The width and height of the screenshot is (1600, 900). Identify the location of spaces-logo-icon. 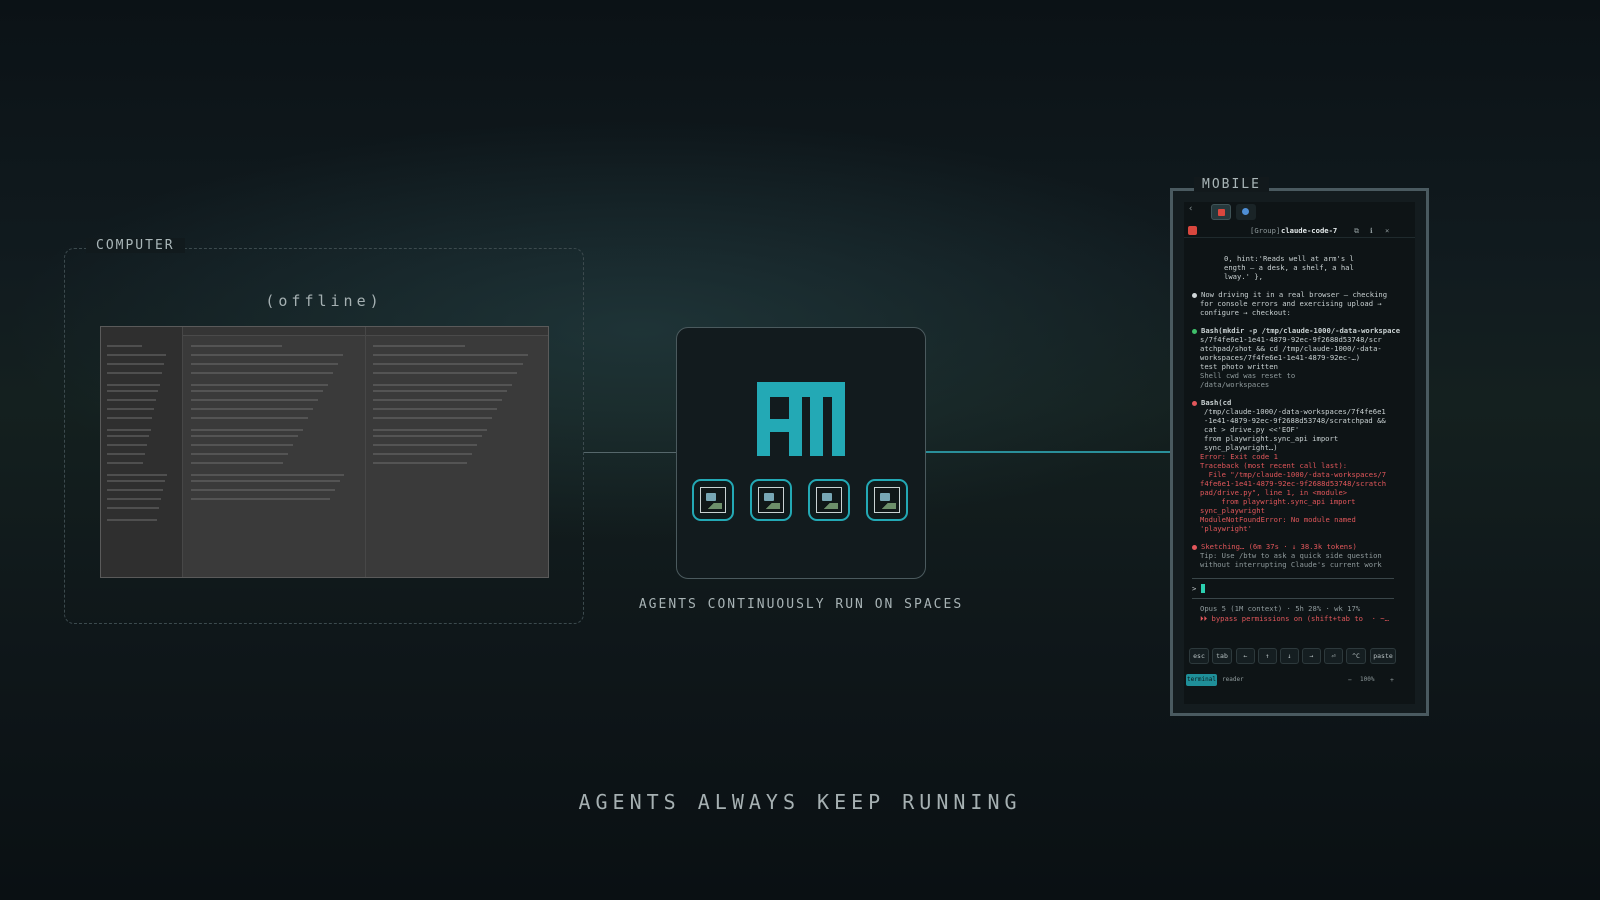
(801, 421).